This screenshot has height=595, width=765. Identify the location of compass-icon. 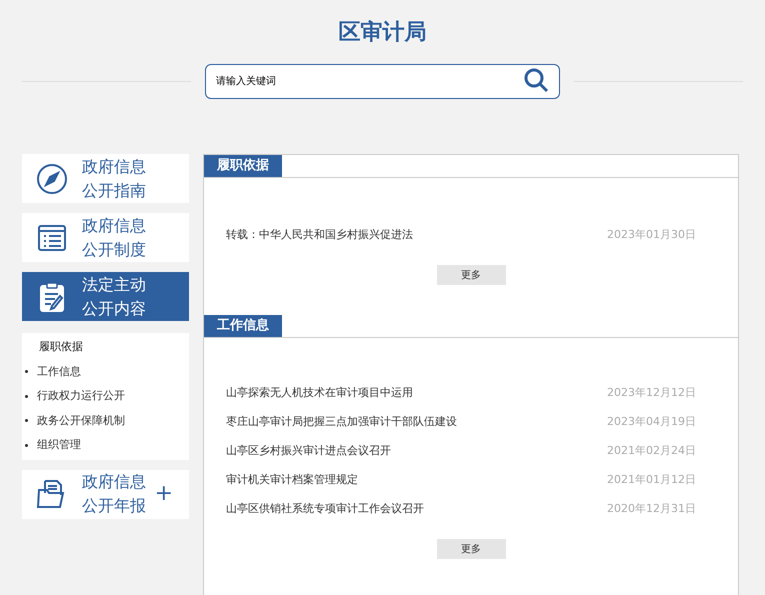
(52, 178).